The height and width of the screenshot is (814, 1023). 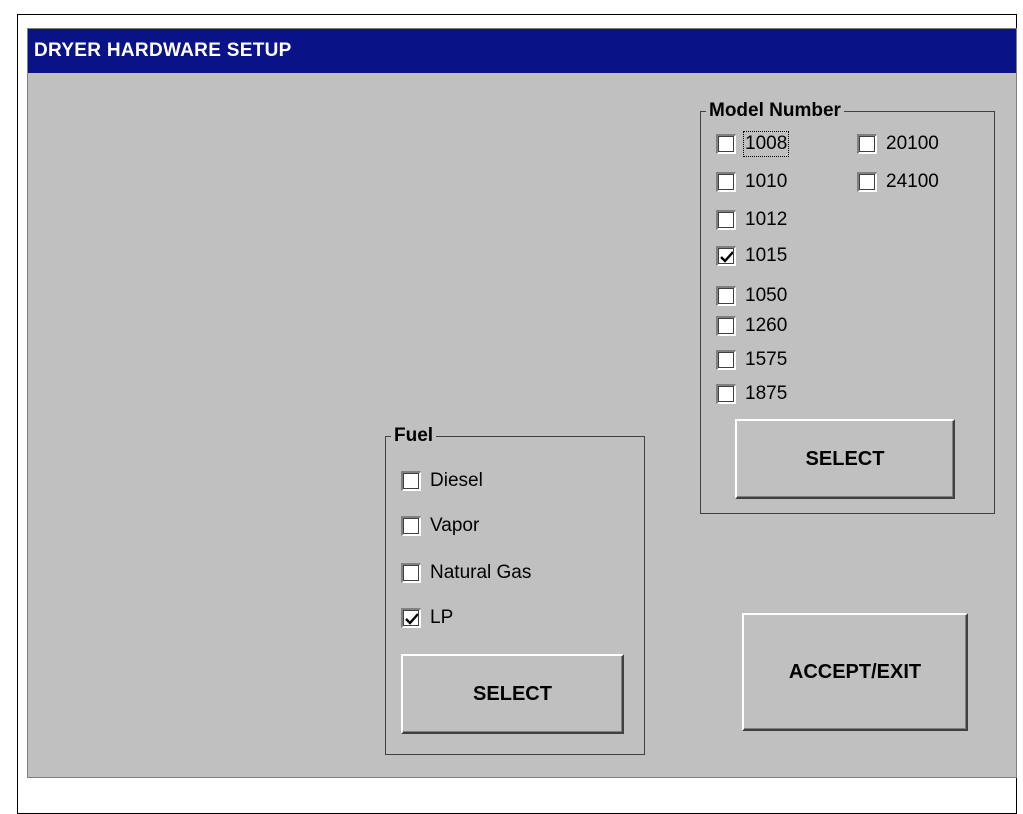 I want to click on fuel-checkbox-diesel: Diesel, so click(x=442, y=481).